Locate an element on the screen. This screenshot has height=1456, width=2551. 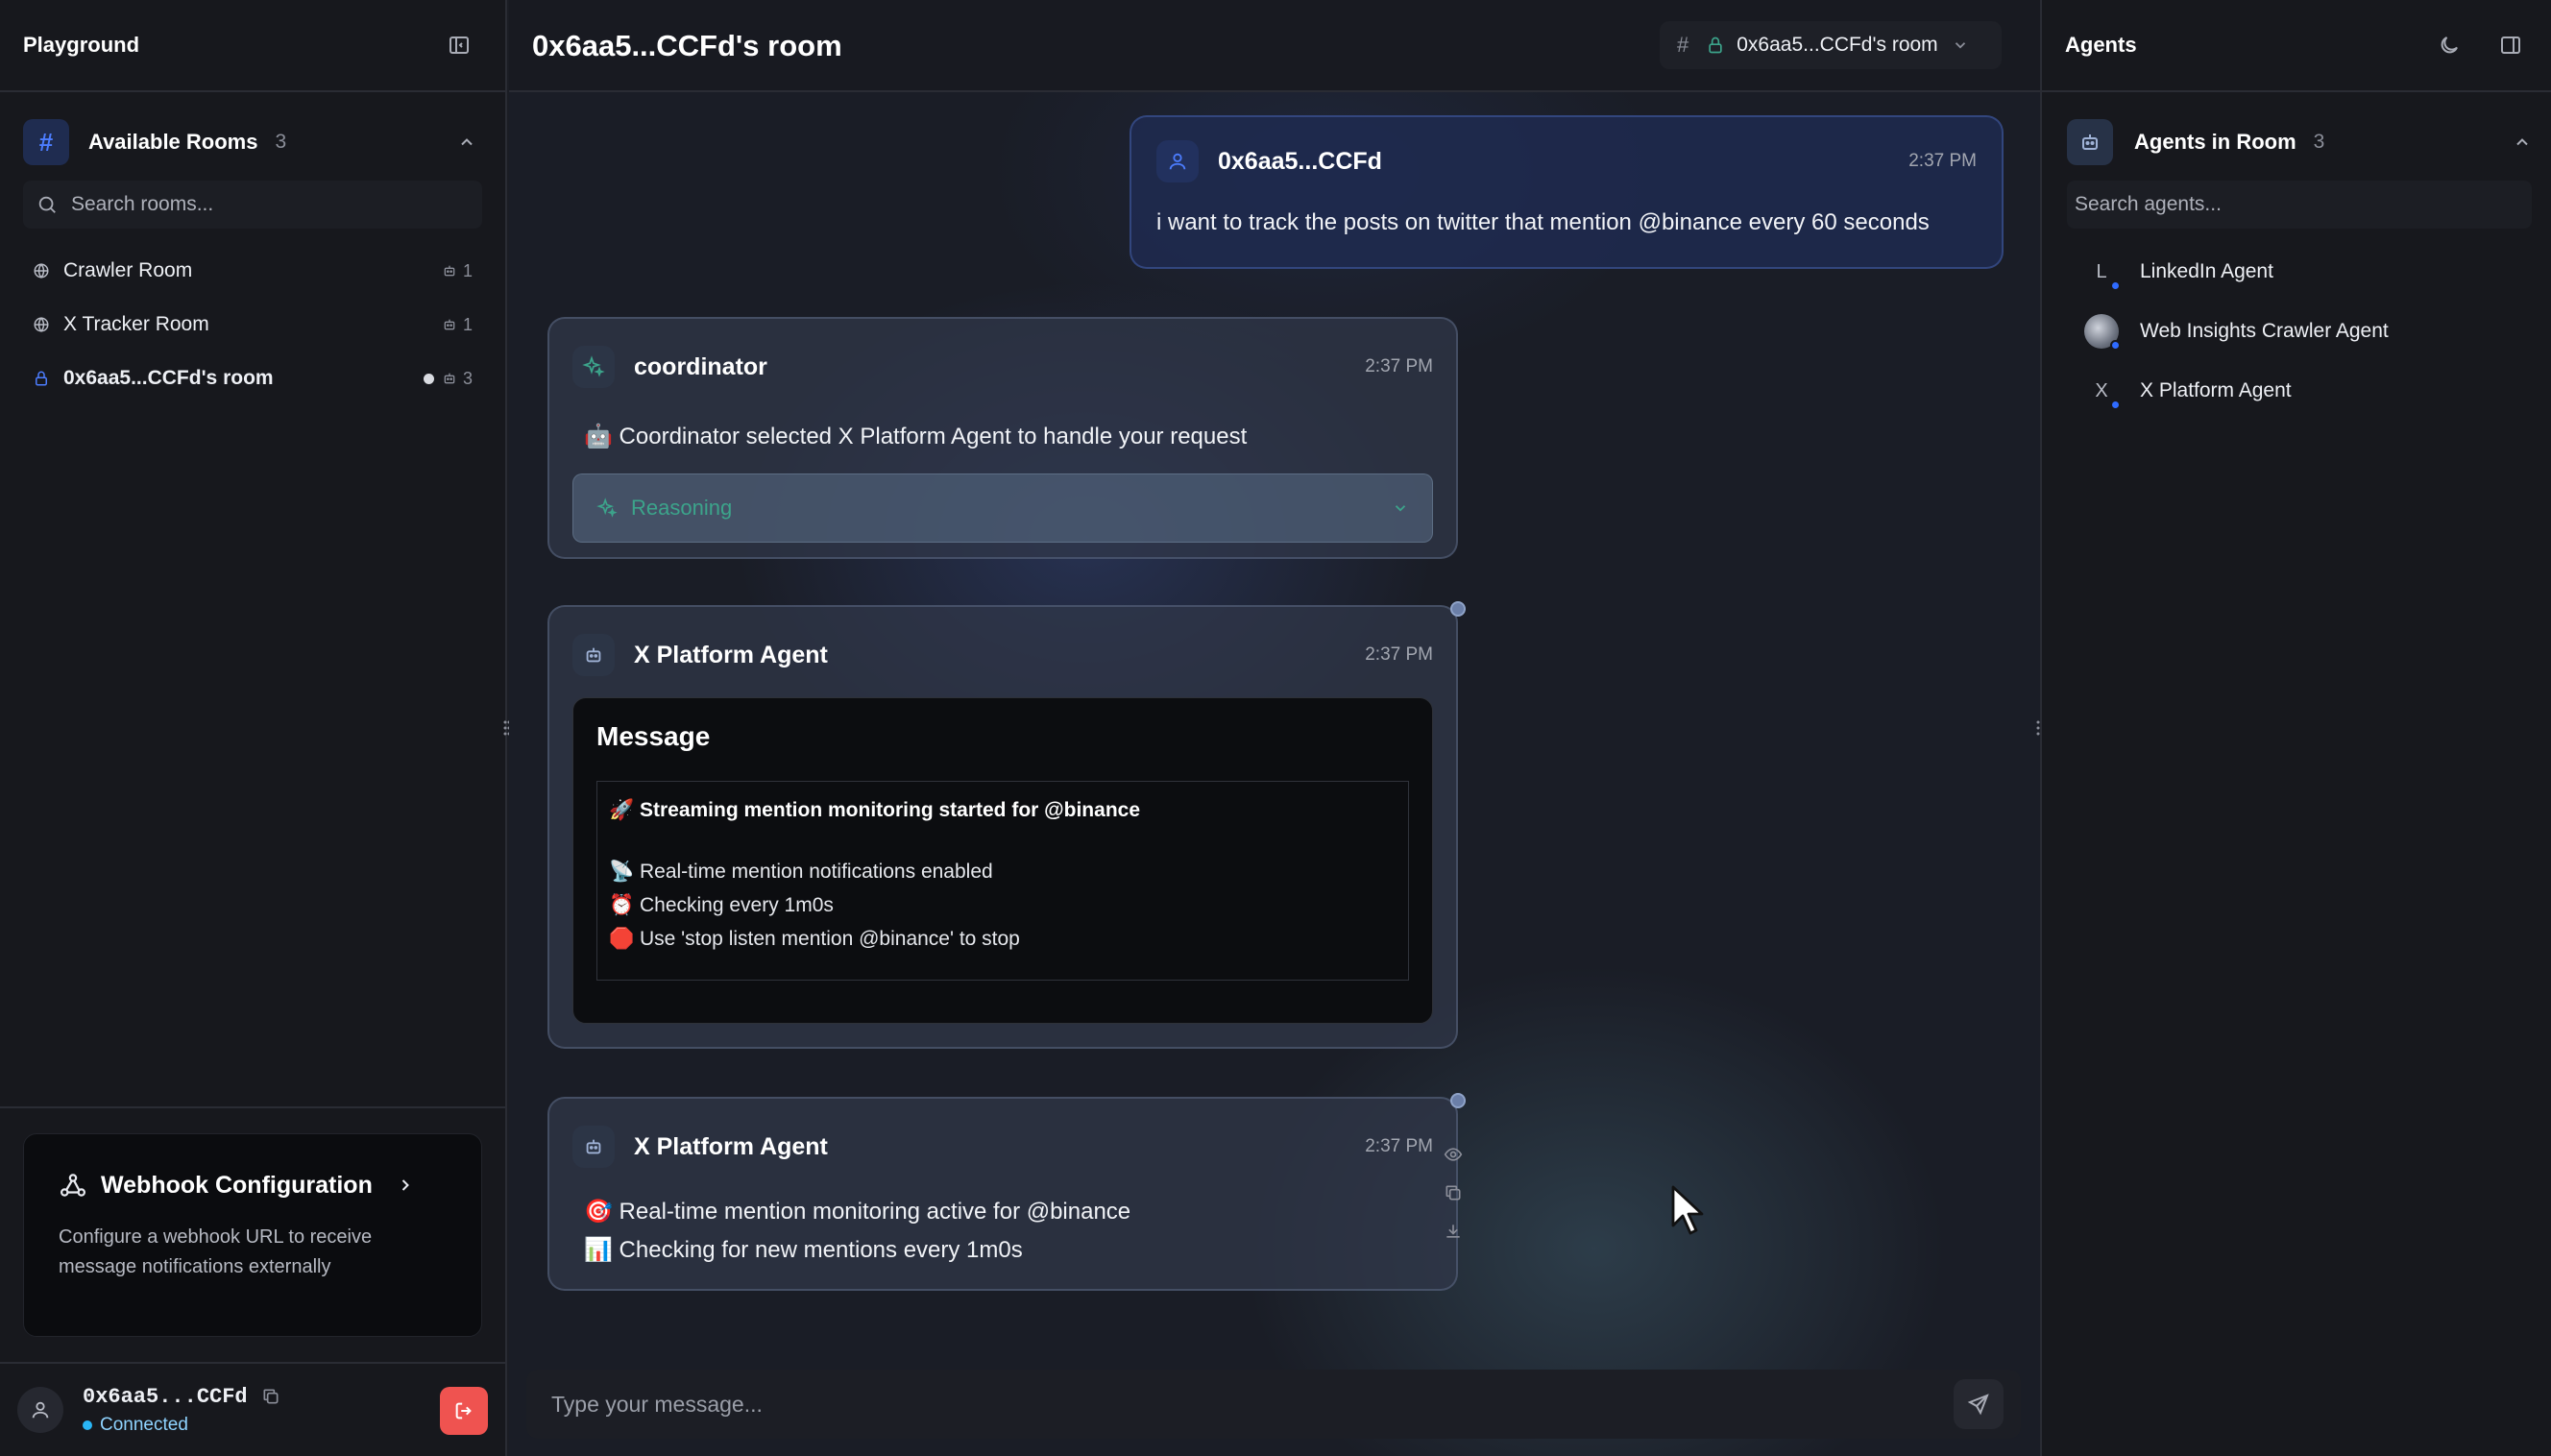
search-rooms-field is located at coordinates (253, 205).